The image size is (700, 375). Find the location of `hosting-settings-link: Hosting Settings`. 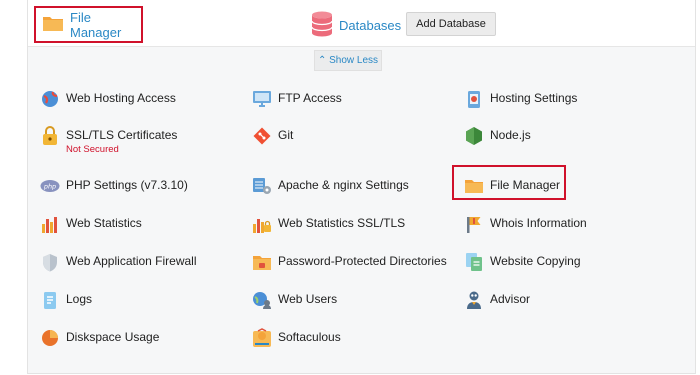

hosting-settings-link: Hosting Settings is located at coordinates (520, 99).